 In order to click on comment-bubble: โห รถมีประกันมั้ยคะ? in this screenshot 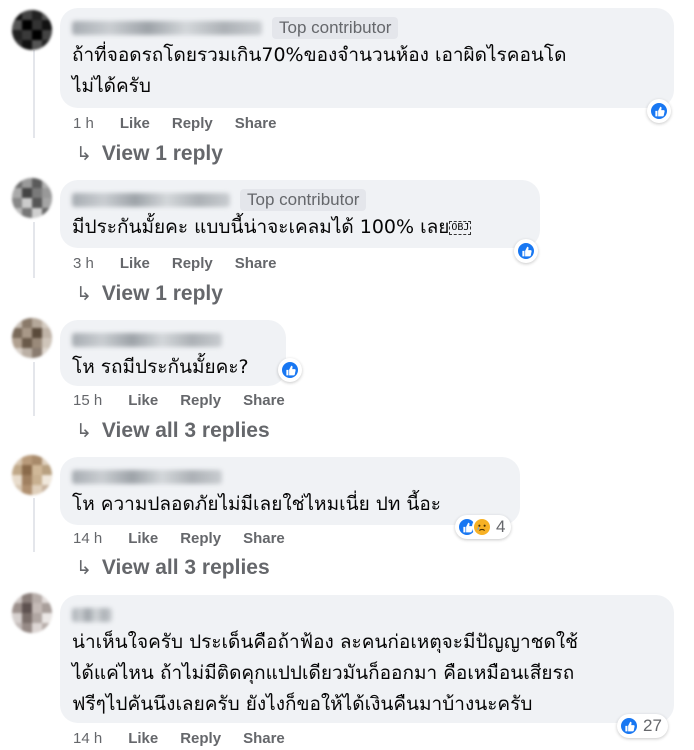, I will do `click(173, 353)`.